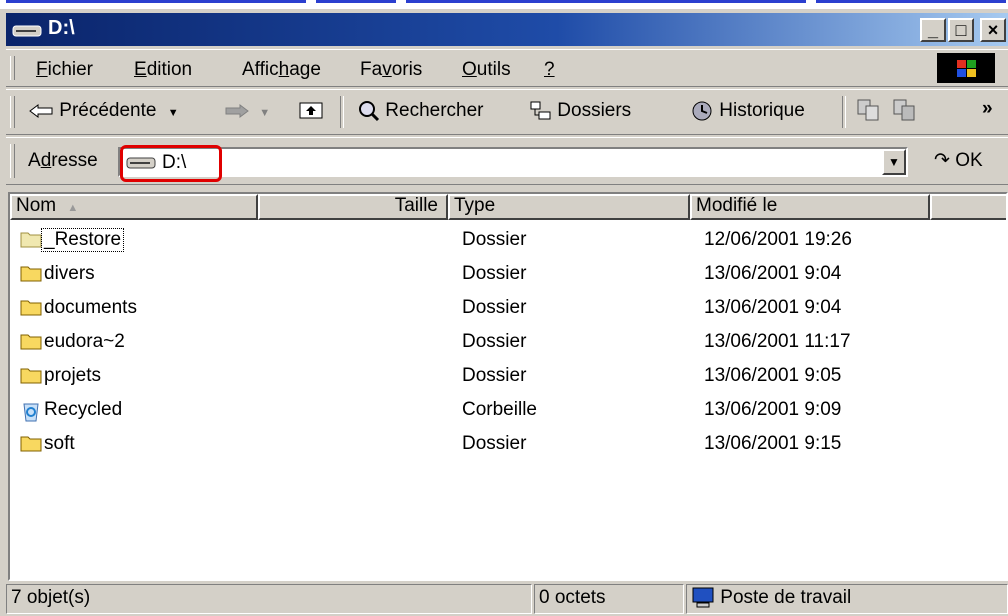 The image size is (1008, 616). Describe the element at coordinates (540, 110) in the screenshot. I see `folders-icon` at that location.